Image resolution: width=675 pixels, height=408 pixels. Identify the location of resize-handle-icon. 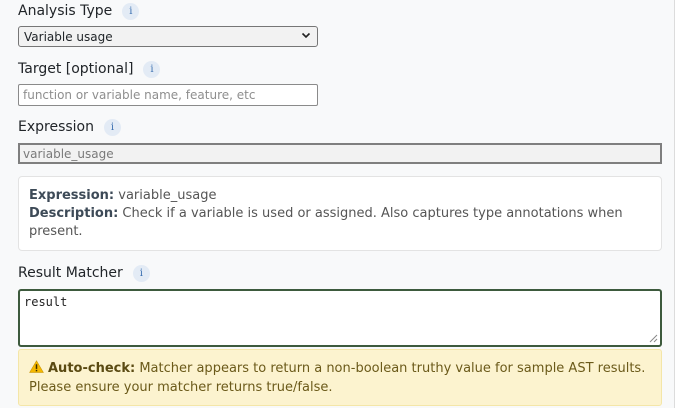
(653, 338).